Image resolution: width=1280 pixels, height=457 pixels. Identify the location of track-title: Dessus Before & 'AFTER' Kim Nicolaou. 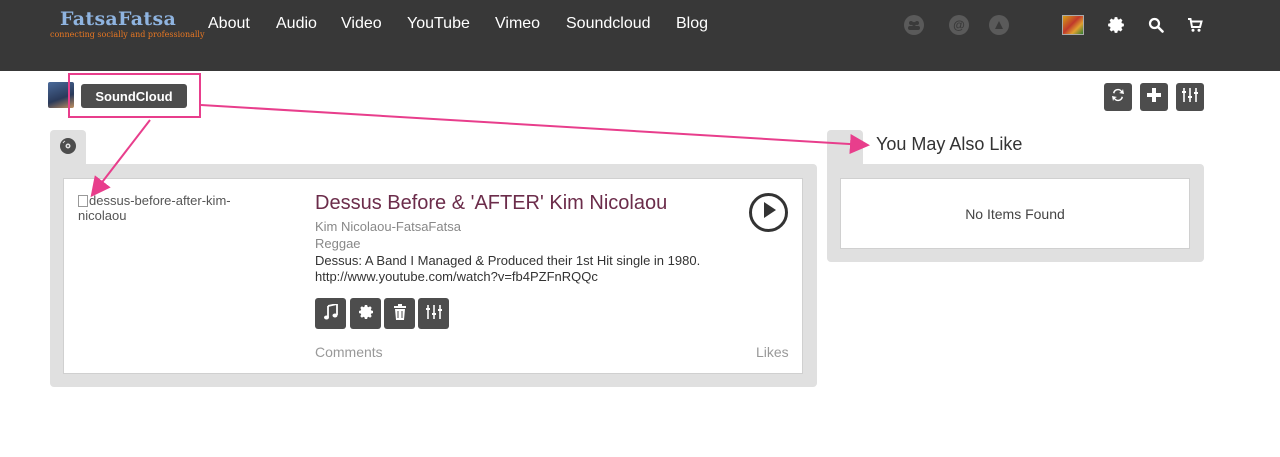
(491, 203).